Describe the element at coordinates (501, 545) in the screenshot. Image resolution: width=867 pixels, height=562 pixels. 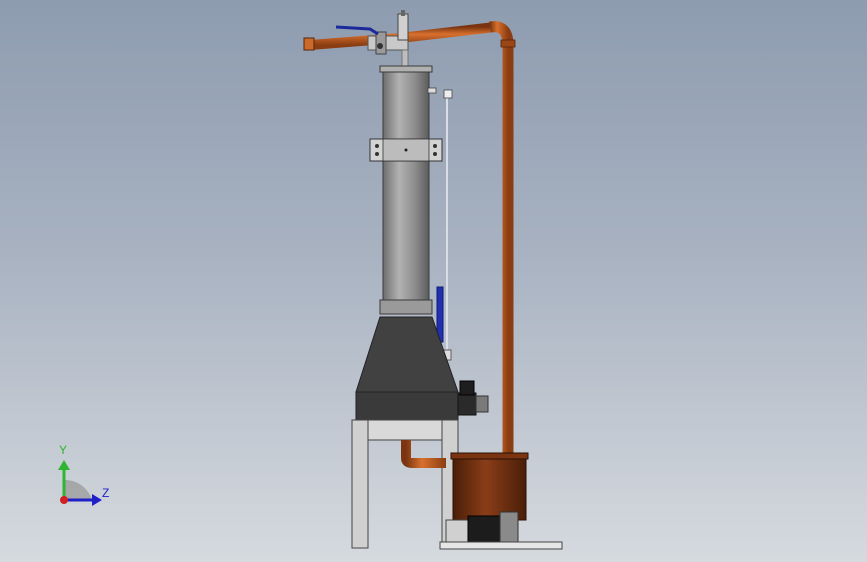
I see `pump-base-plate` at that location.